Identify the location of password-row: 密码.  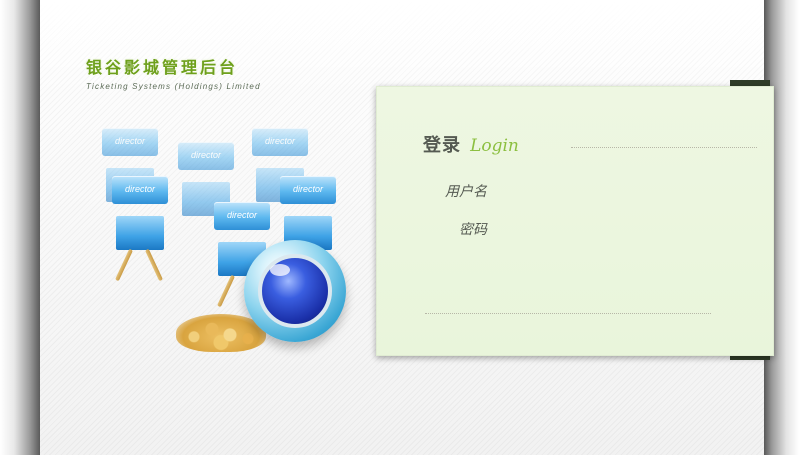
(542, 229).